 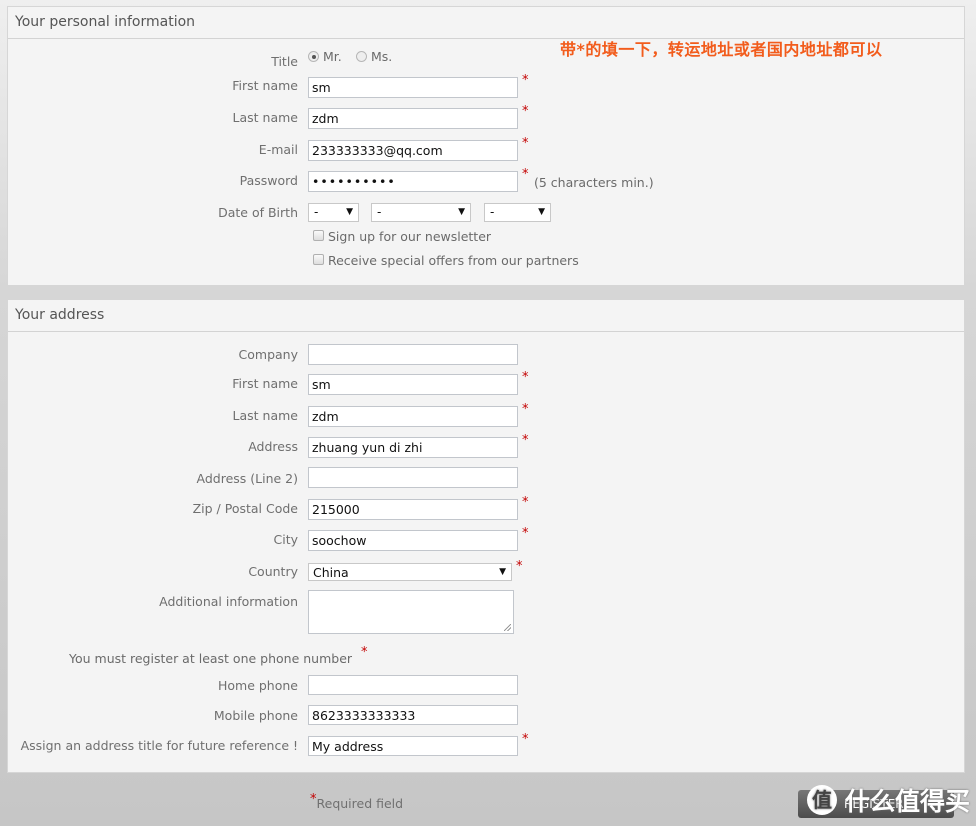 I want to click on first-name-label: First name, so click(x=265, y=85).